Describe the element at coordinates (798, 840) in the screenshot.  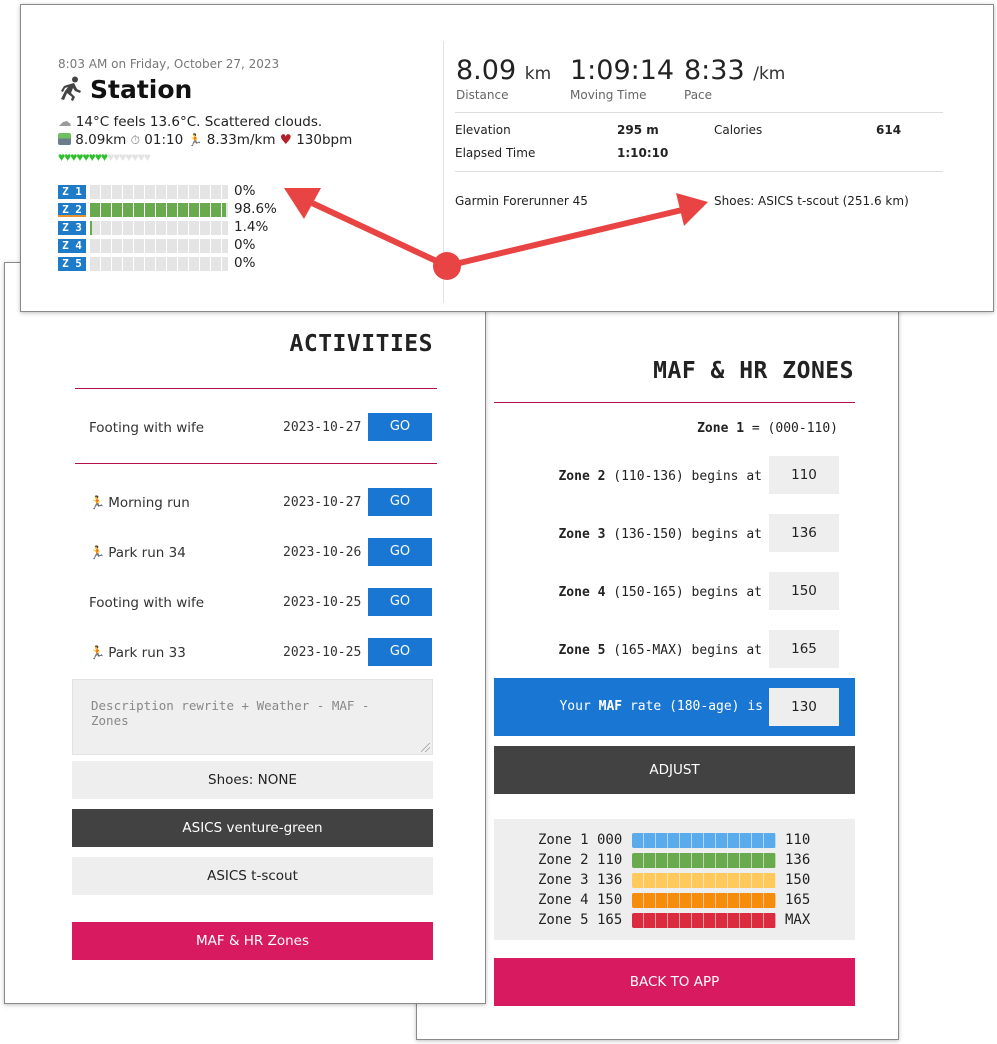
I see `zone-chart-end: 110` at that location.